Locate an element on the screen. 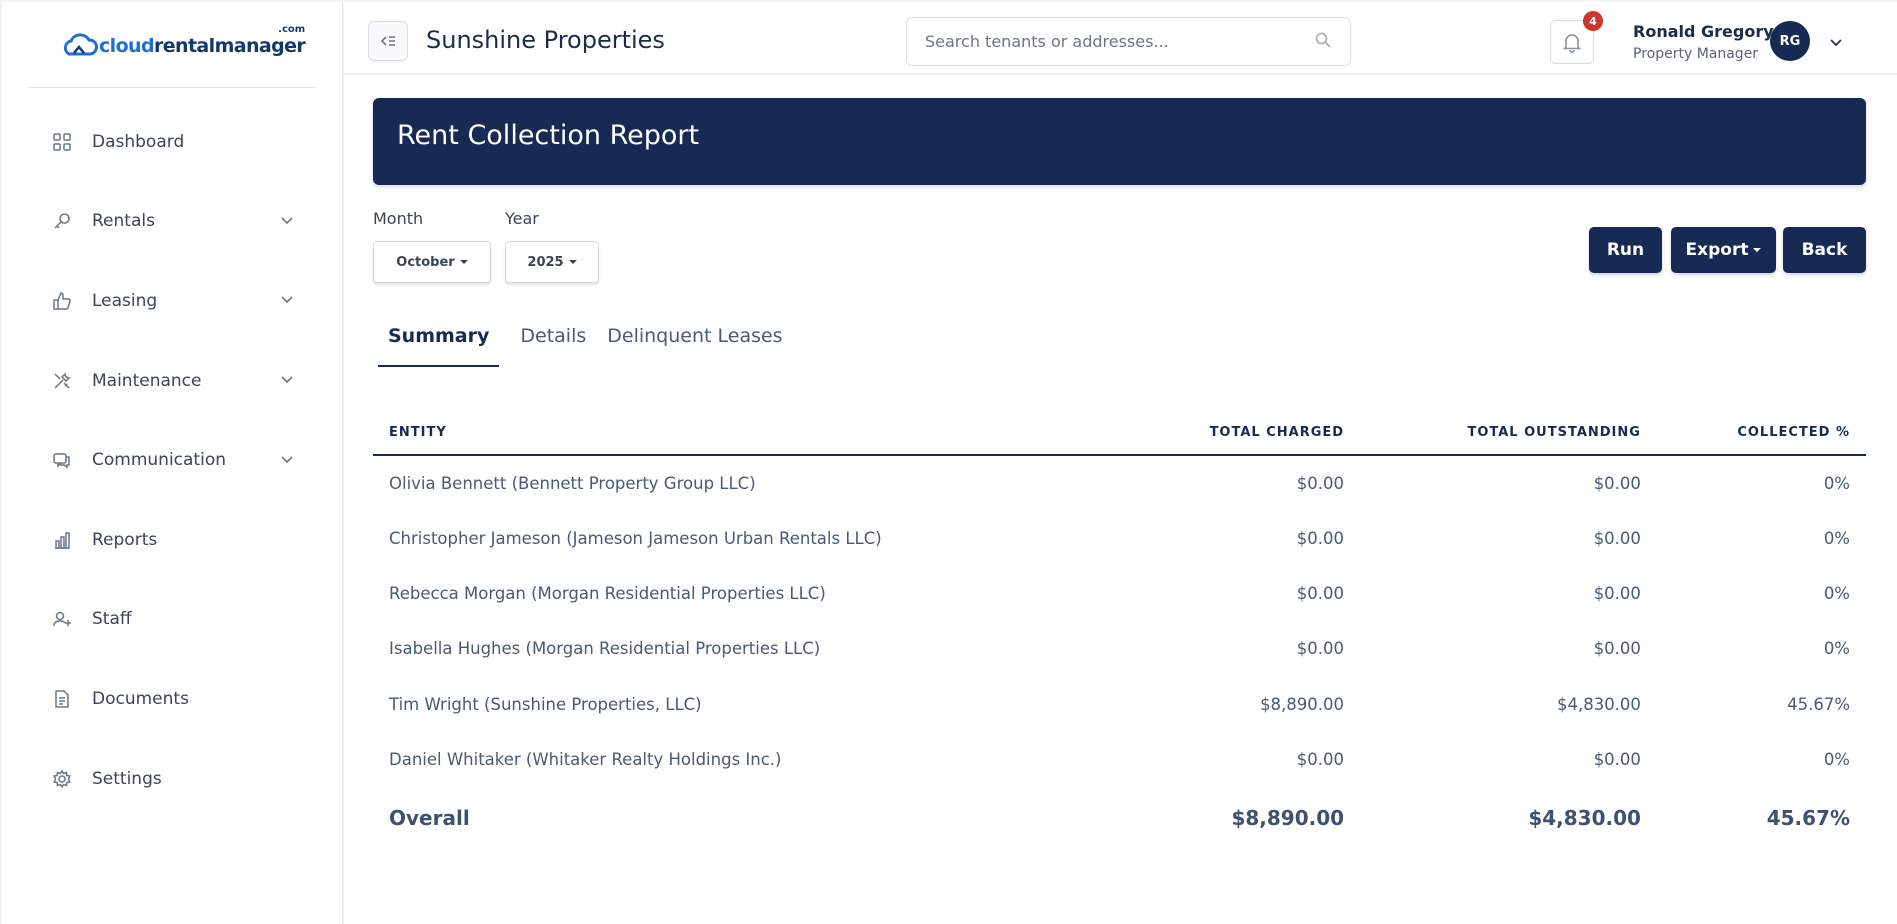 Image resolution: width=1897 pixels, height=924 pixels. year-label: Year is located at coordinates (522, 218).